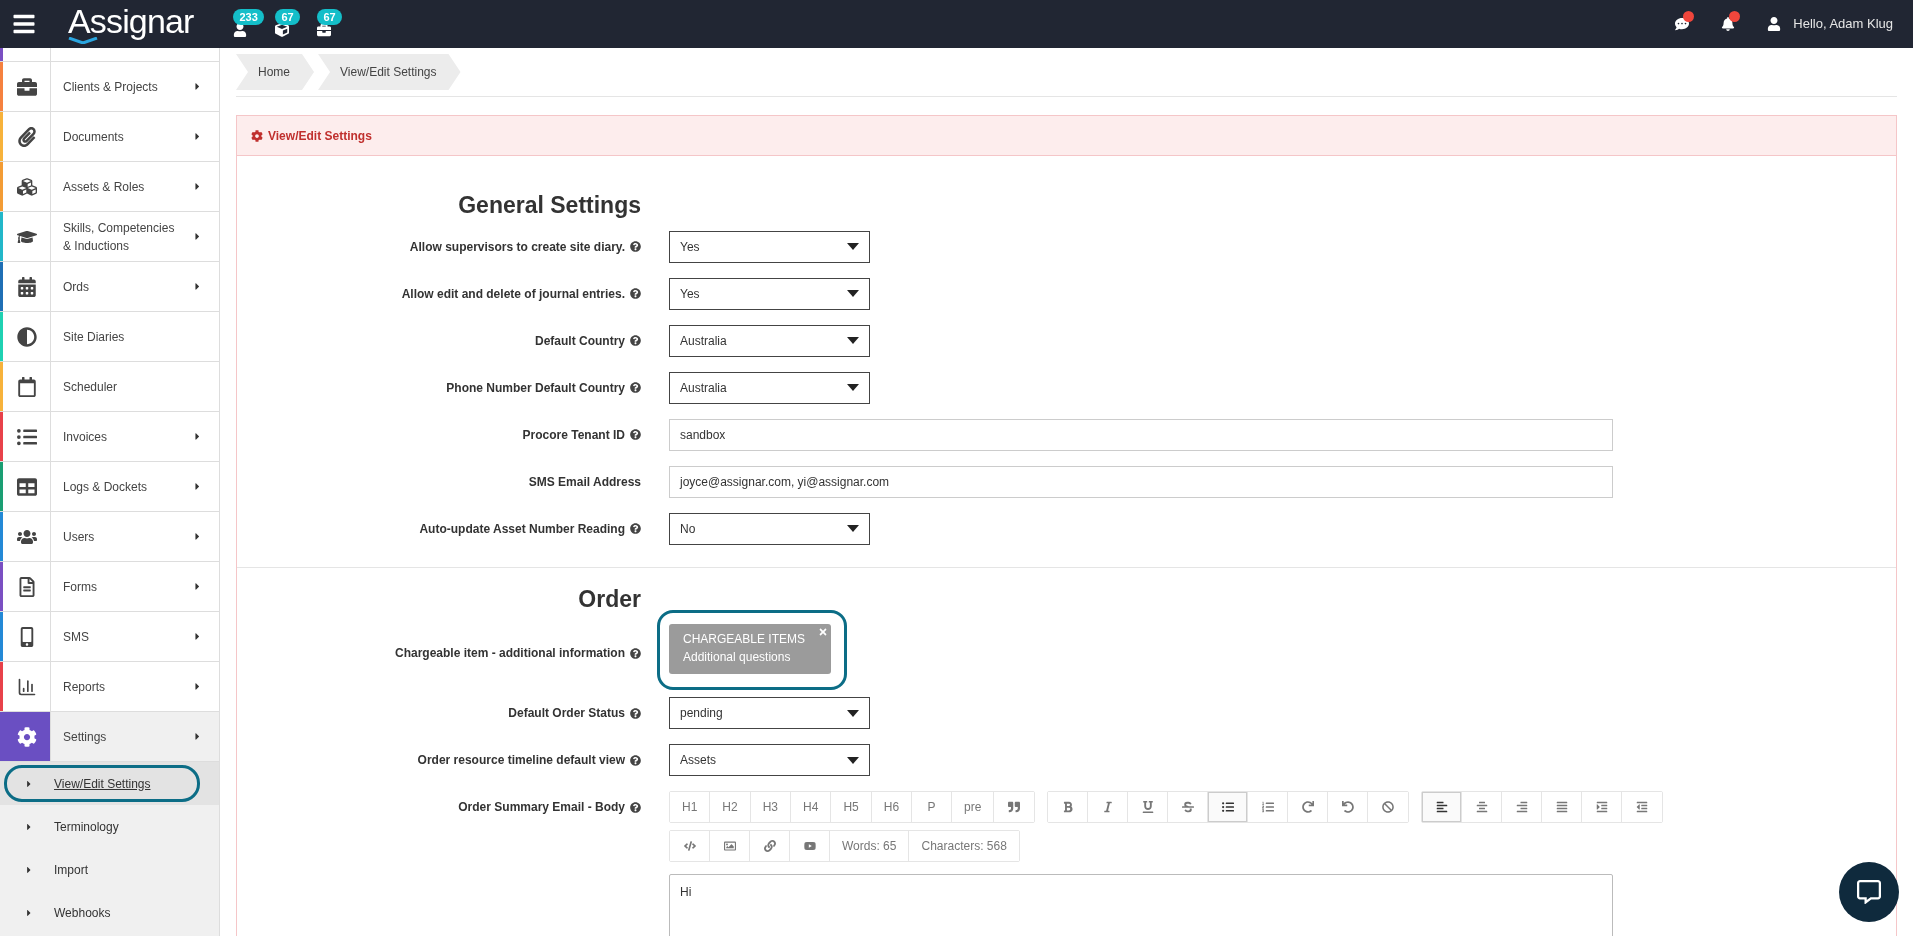 This screenshot has height=936, width=1913. I want to click on bold-button, so click(1068, 807).